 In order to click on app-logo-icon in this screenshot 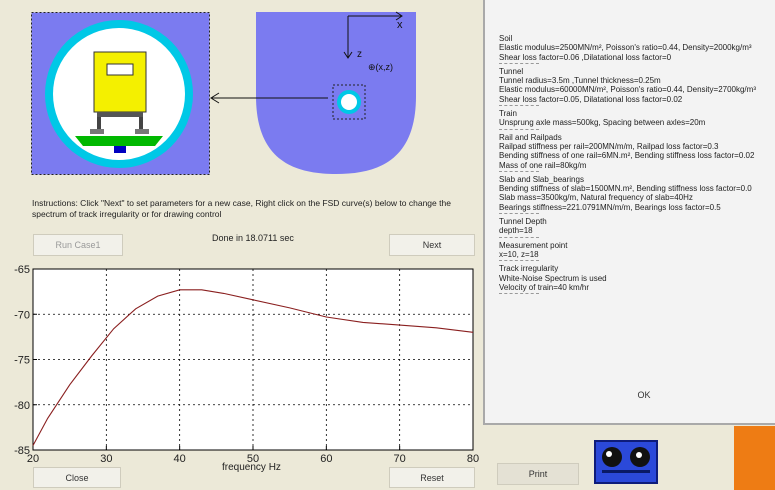, I will do `click(626, 462)`.